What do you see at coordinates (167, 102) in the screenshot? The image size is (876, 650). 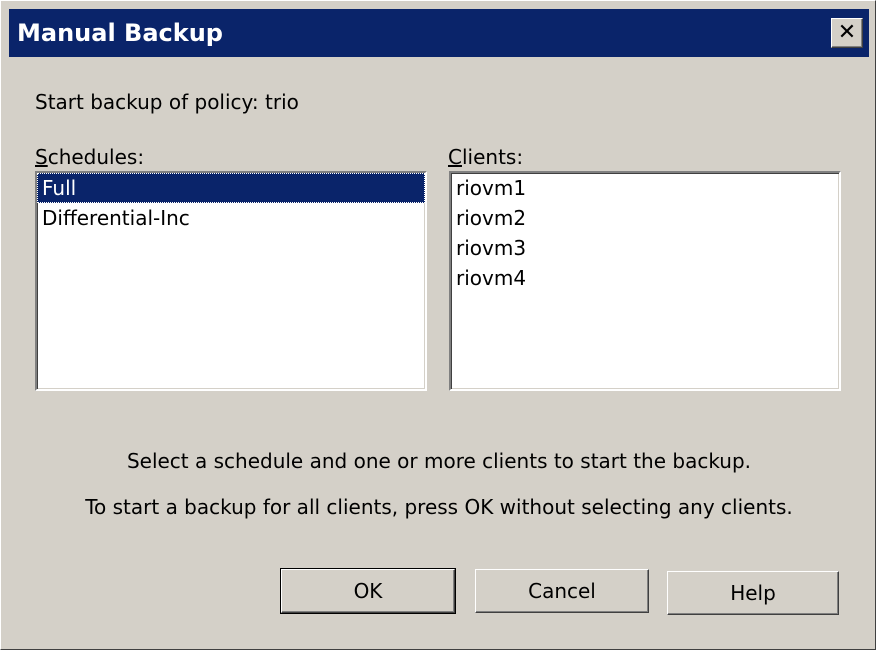 I see `policy-label: Start backup of policy: trio` at bounding box center [167, 102].